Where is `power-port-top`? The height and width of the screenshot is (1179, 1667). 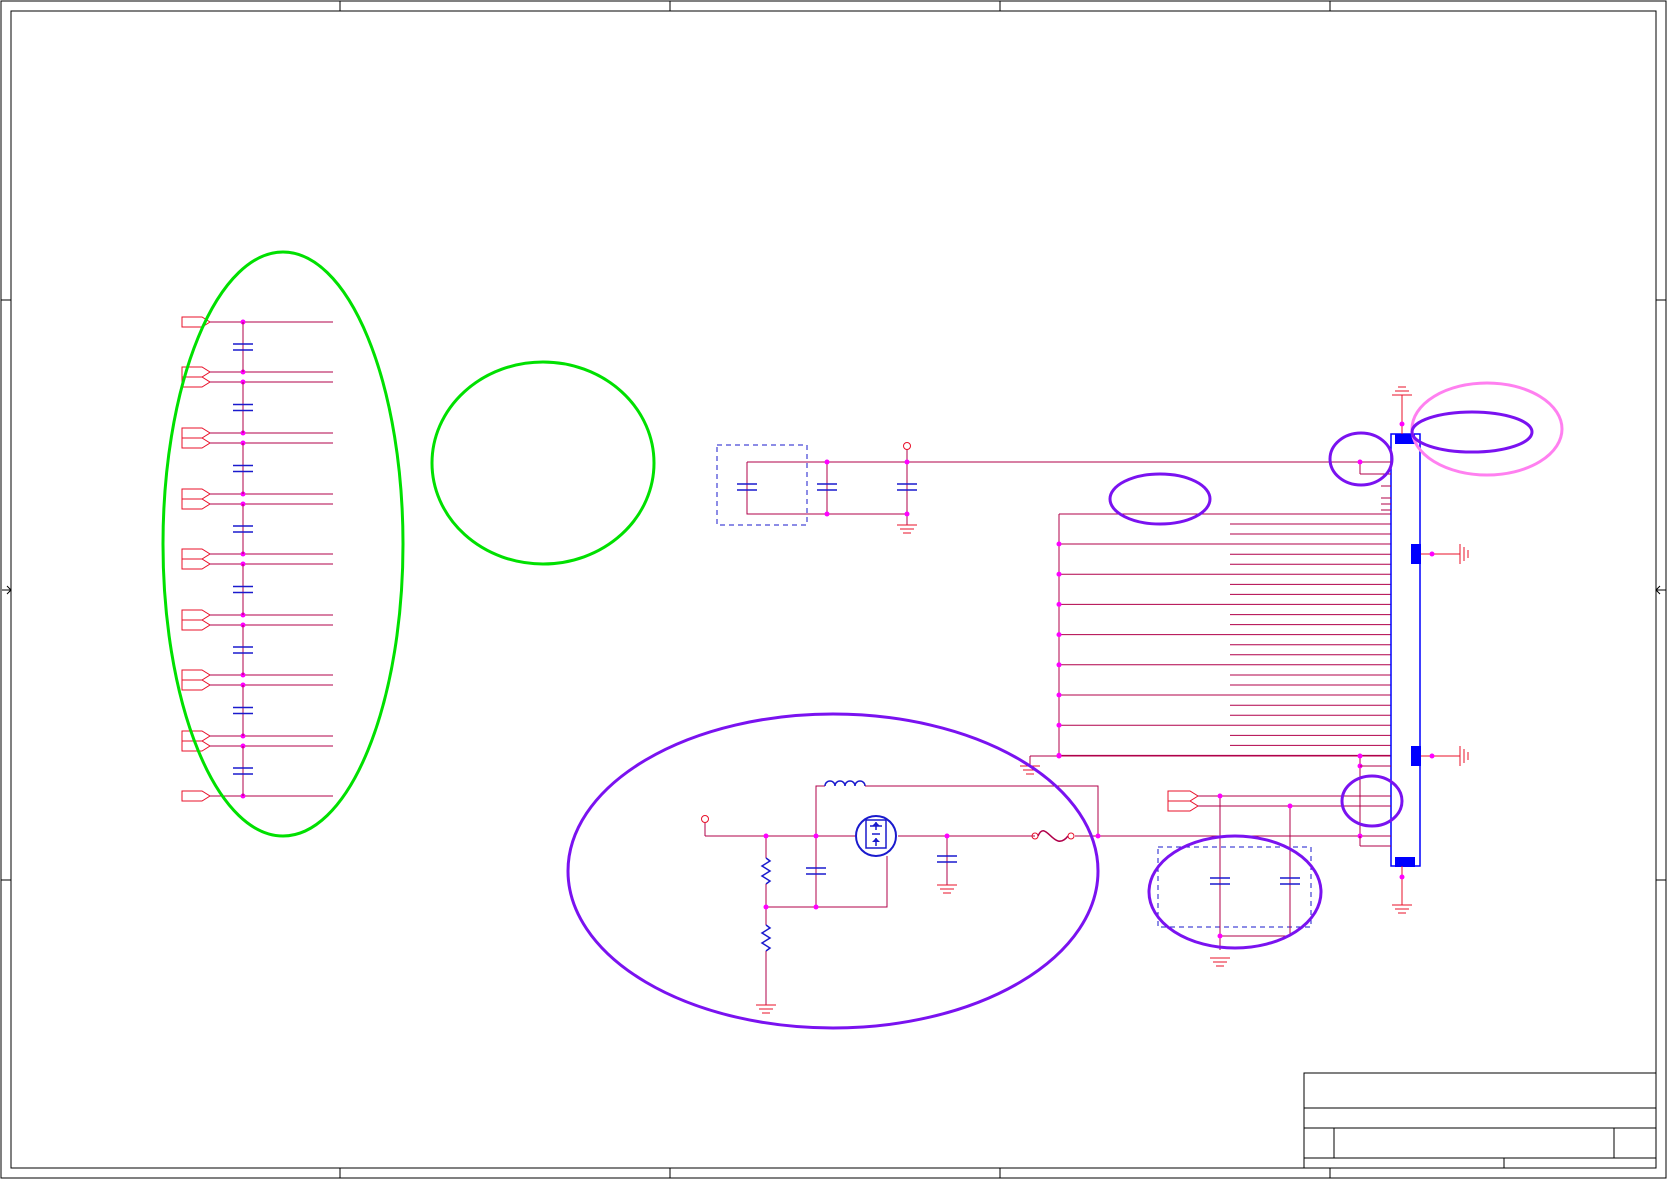 power-port-top is located at coordinates (907, 446).